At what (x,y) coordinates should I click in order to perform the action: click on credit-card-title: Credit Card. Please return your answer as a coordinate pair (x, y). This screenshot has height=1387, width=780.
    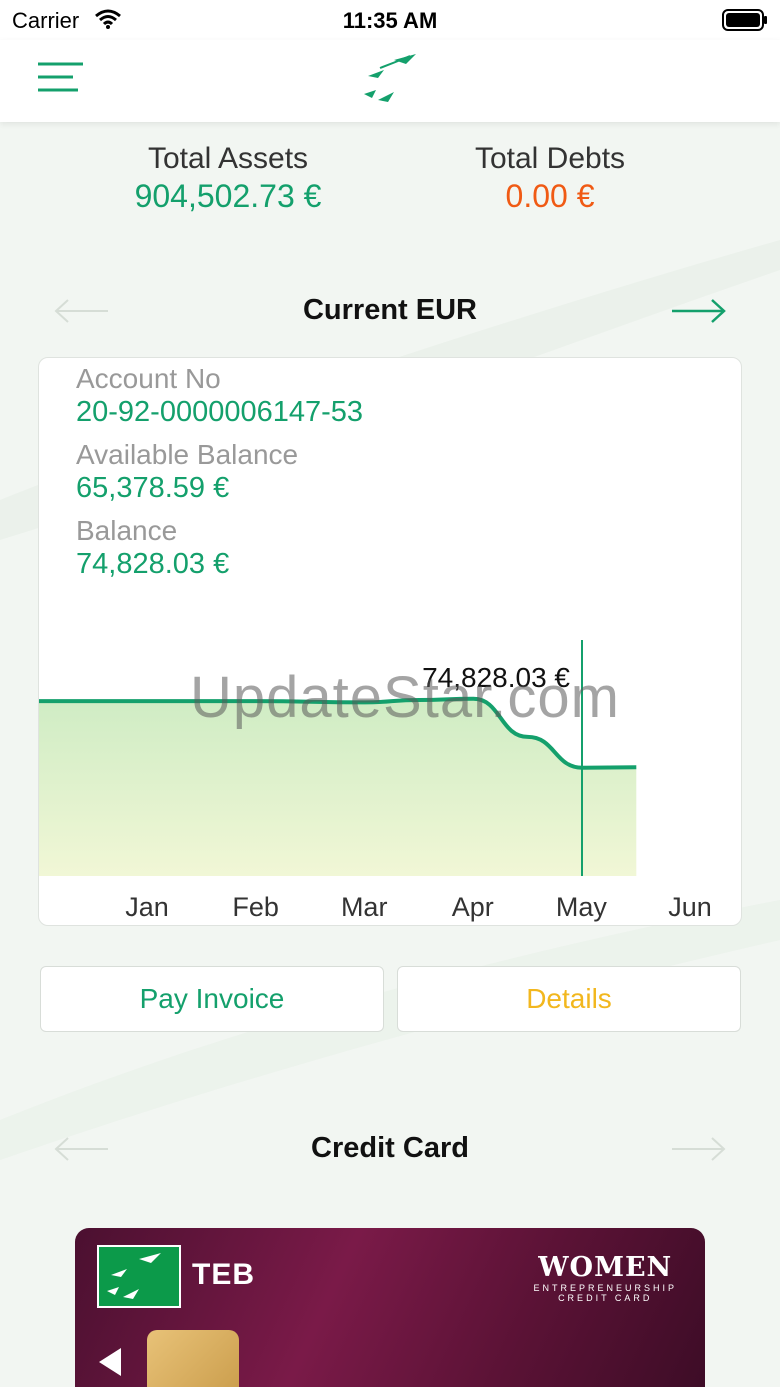
    Looking at the image, I should click on (390, 1148).